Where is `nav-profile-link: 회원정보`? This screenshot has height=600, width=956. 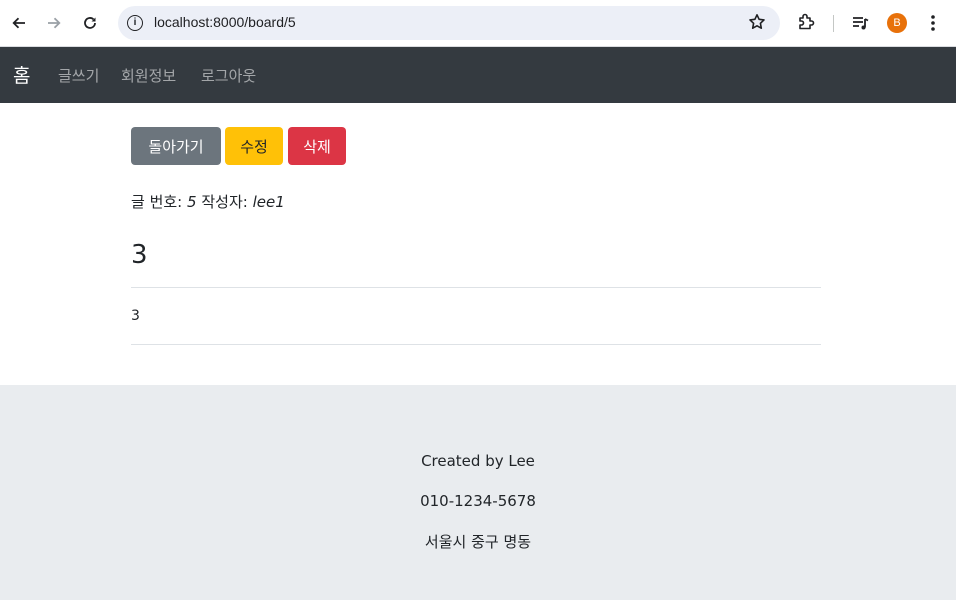
nav-profile-link: 회원정보 is located at coordinates (148, 75).